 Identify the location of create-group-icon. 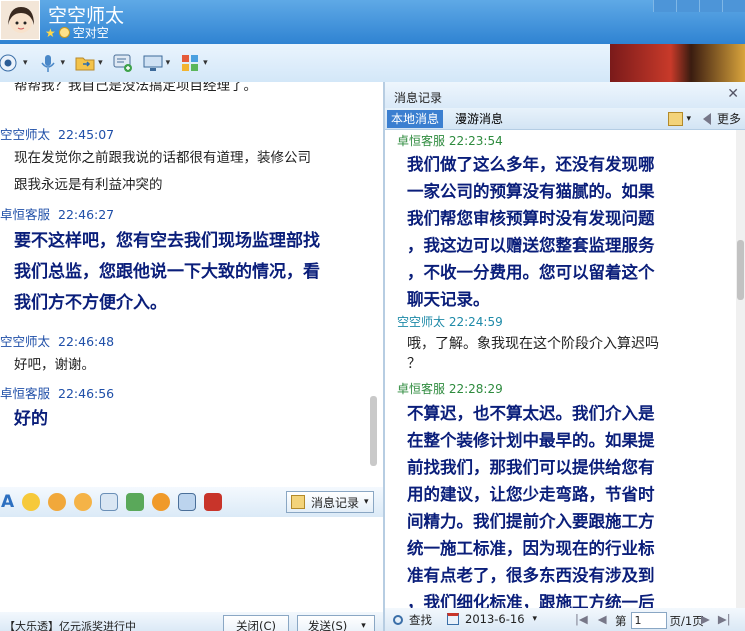
(122, 63).